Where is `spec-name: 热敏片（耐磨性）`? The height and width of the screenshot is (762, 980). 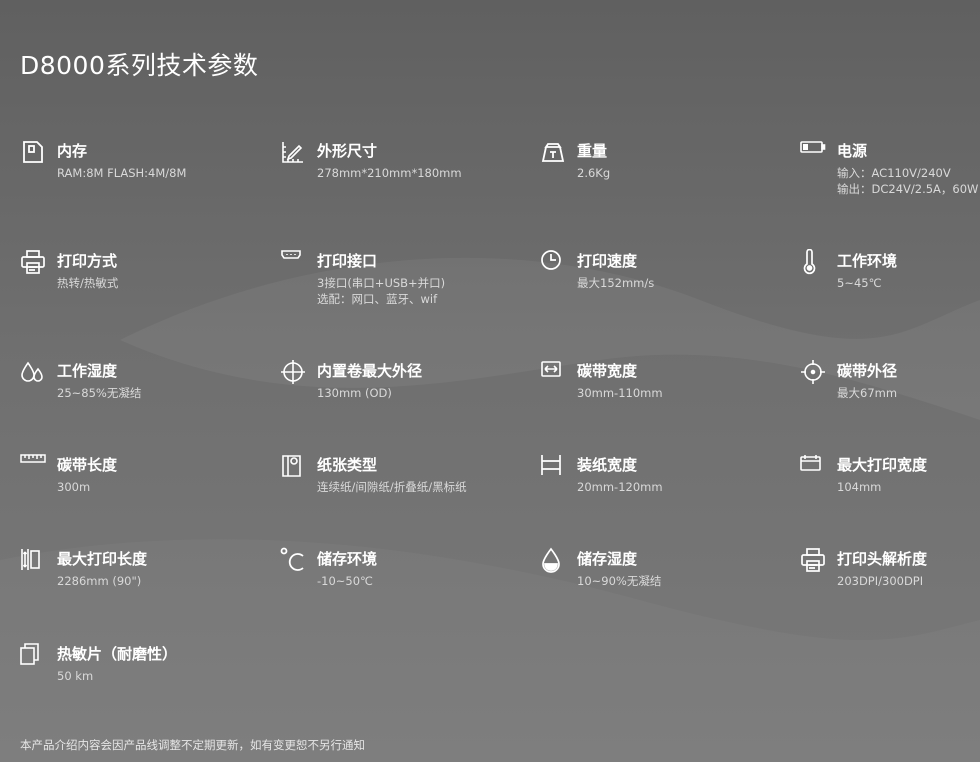
spec-name: 热敏片（耐磨性） is located at coordinates (117, 654).